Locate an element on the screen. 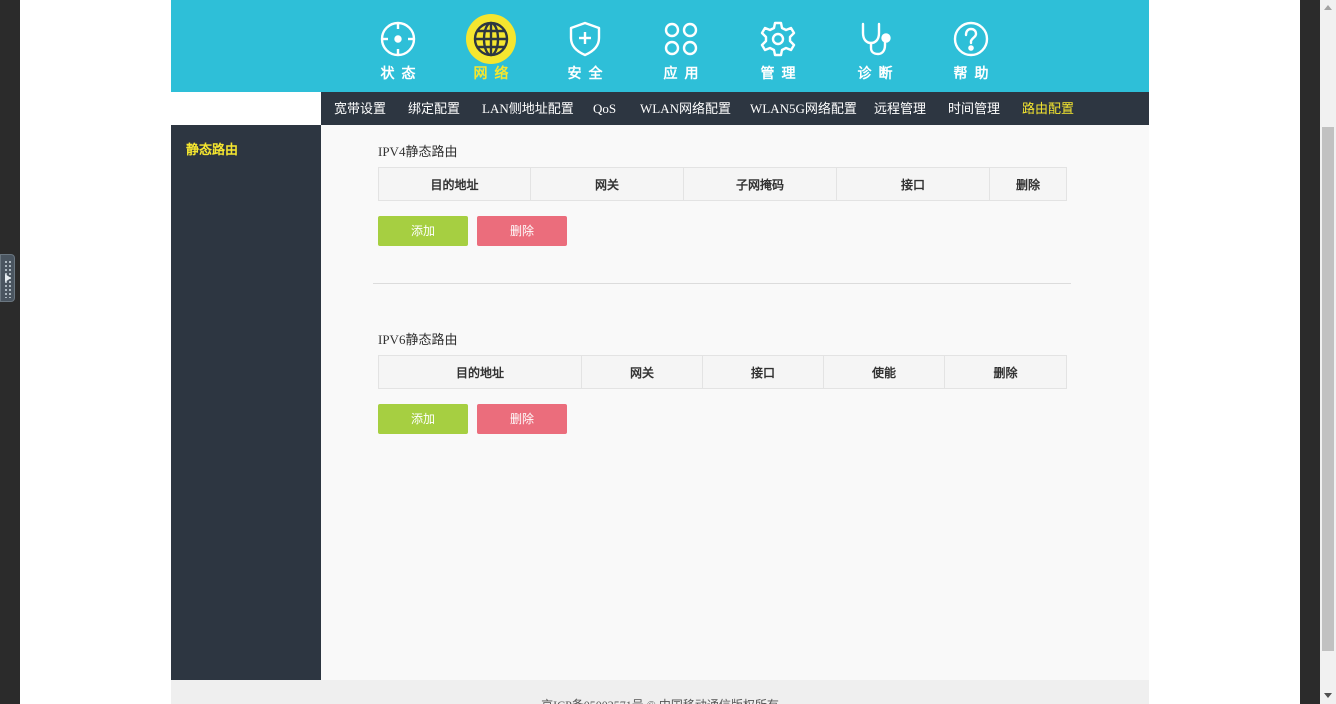 The image size is (1336, 704). ipv4-route-table: 目的地址 网关 子网掩码 接口 删除 is located at coordinates (722, 184).